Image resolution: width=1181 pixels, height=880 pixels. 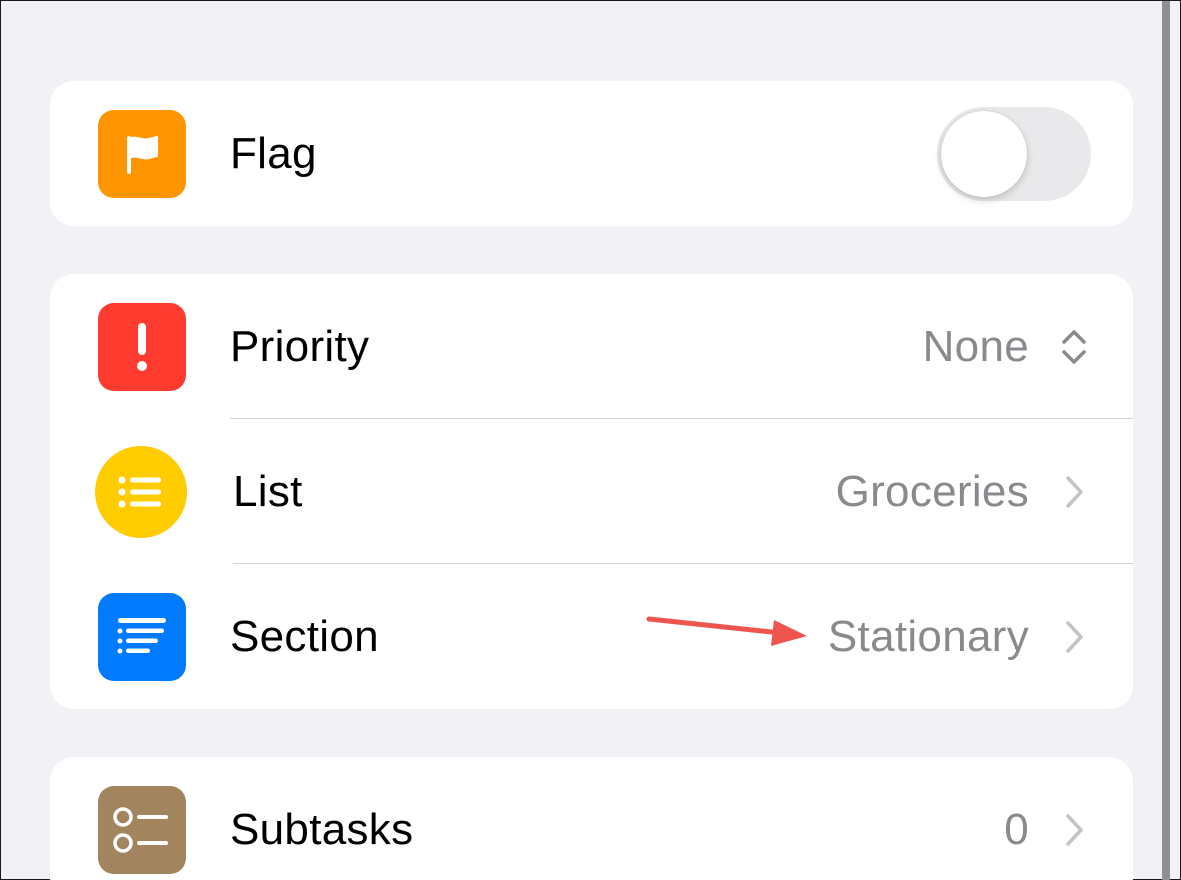 I want to click on toggle-knob, so click(x=984, y=153).